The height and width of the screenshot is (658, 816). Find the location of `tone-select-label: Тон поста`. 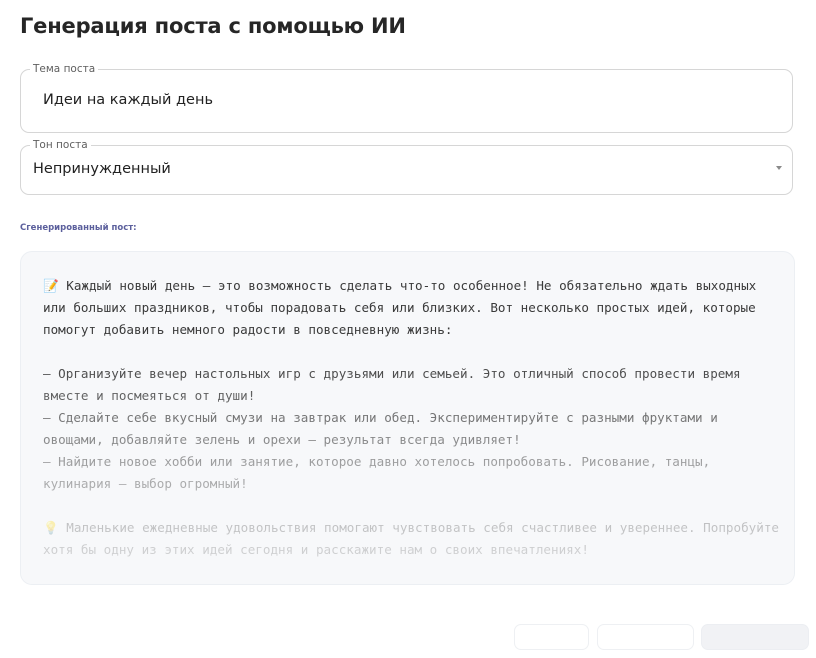

tone-select-label: Тон поста is located at coordinates (60, 145).